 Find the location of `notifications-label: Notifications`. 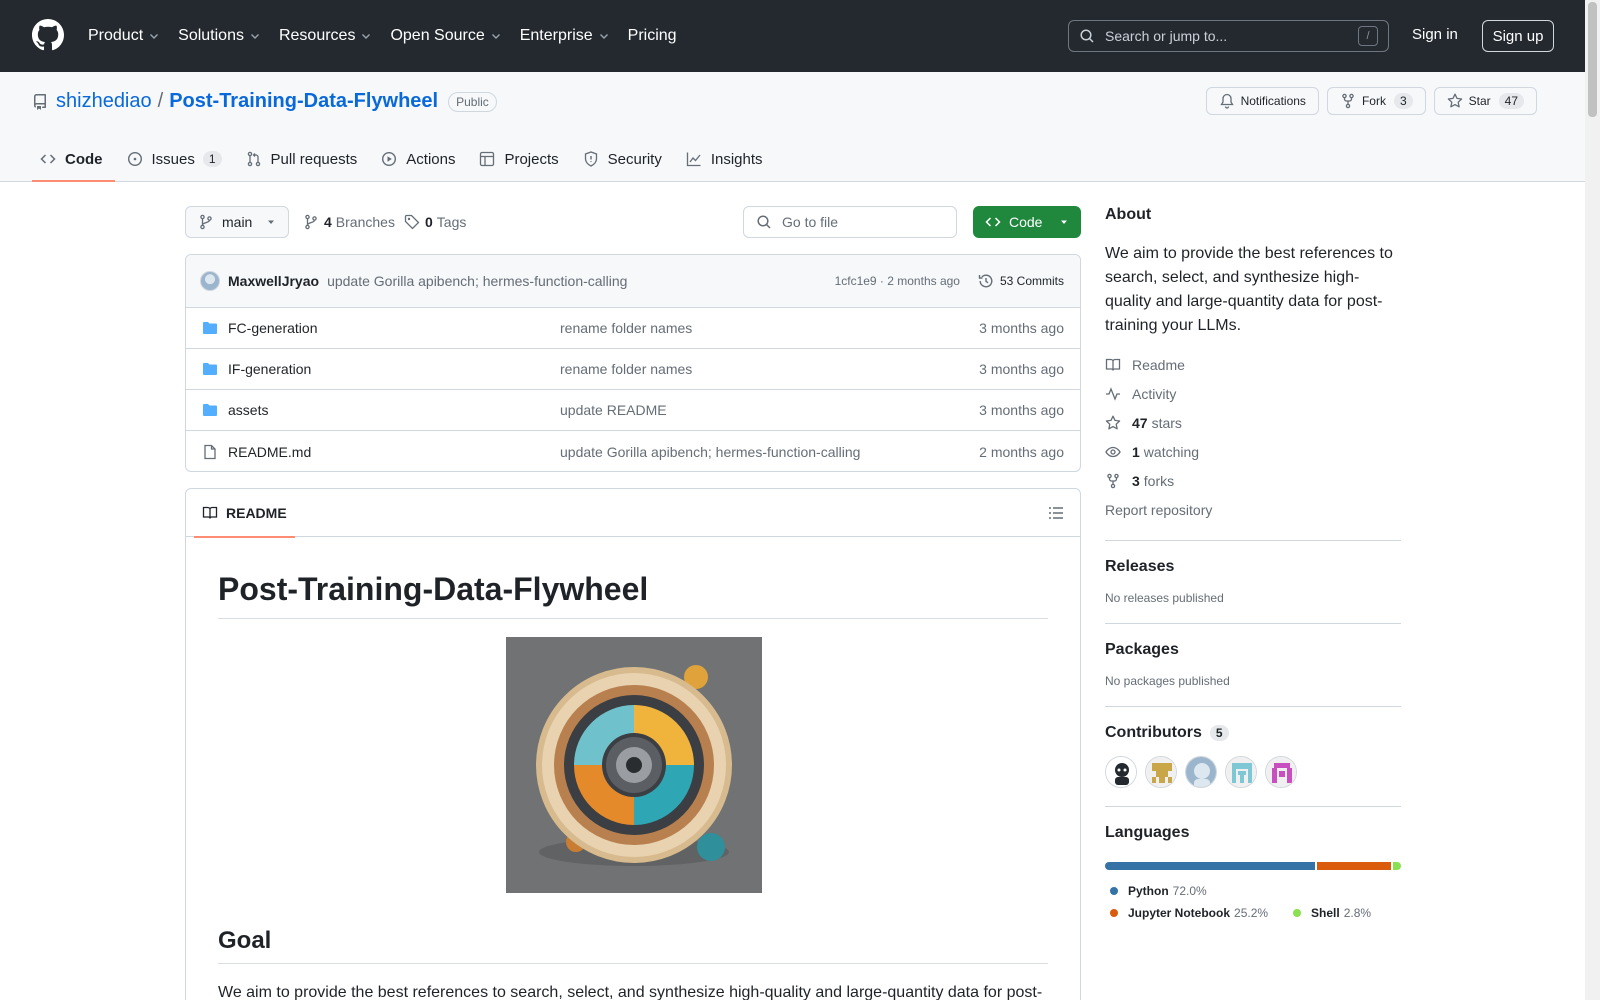

notifications-label: Notifications is located at coordinates (1273, 101).